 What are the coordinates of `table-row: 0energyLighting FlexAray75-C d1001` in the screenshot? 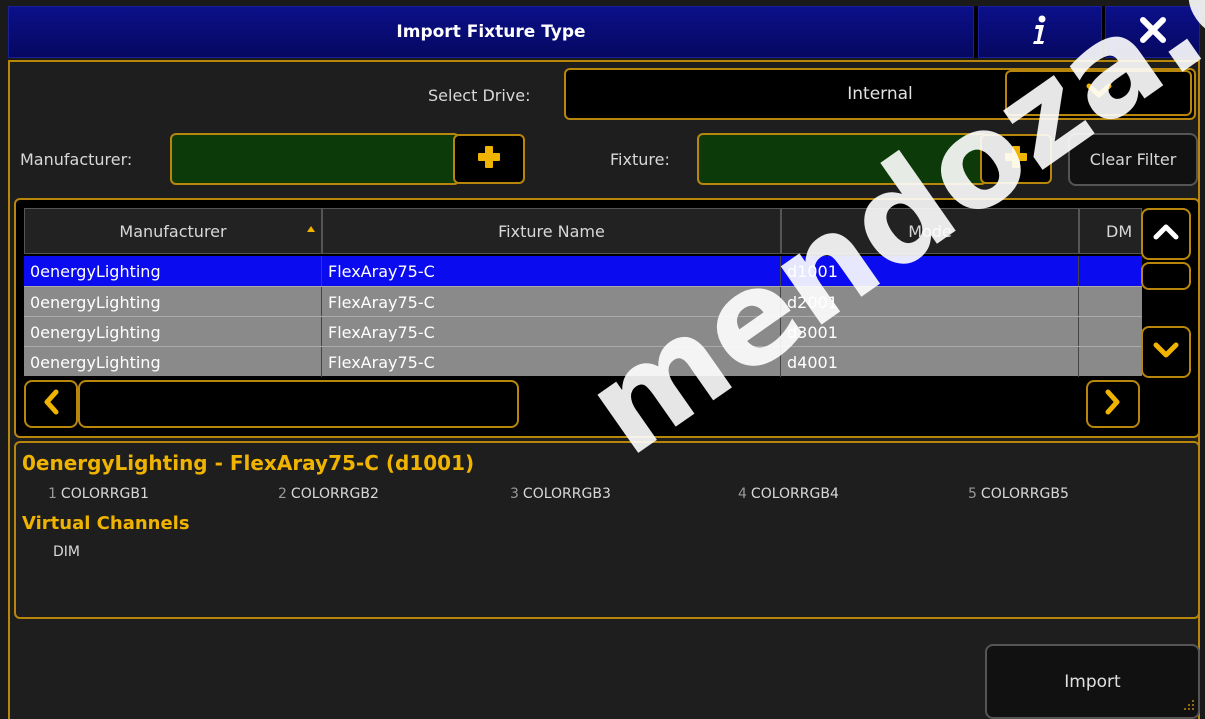 It's located at (583, 271).